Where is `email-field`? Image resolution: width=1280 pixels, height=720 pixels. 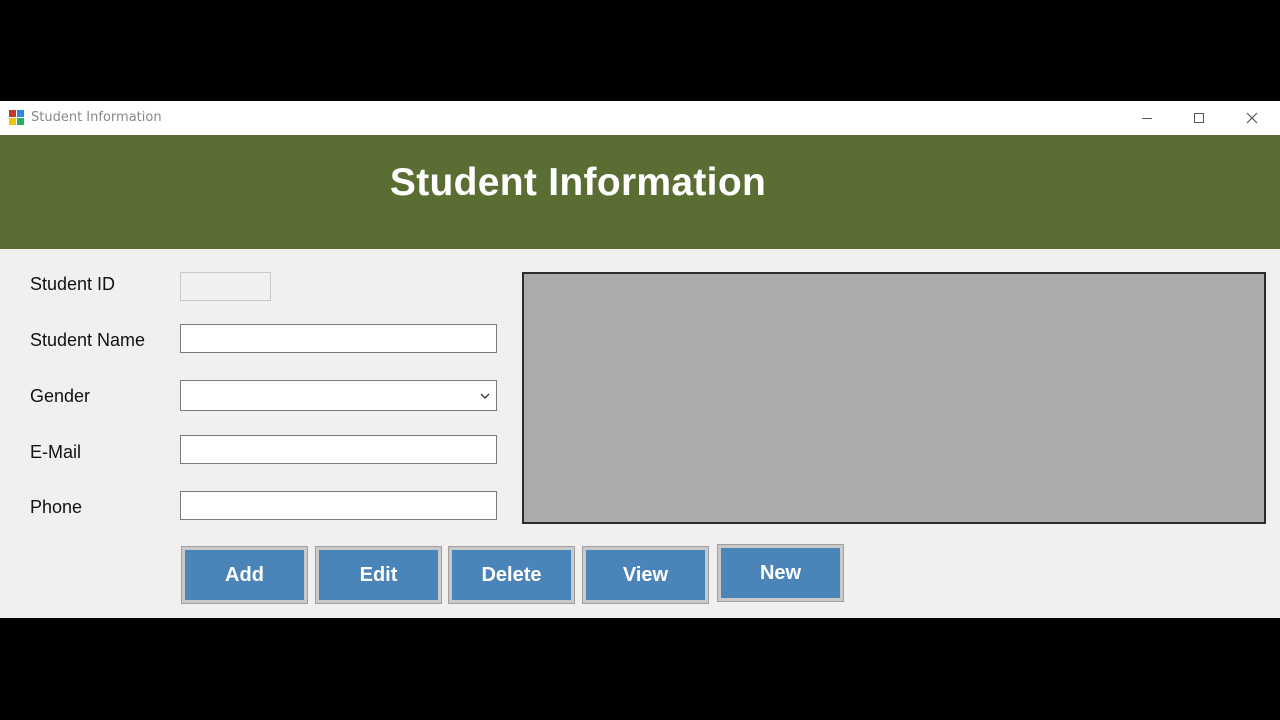 email-field is located at coordinates (338, 449).